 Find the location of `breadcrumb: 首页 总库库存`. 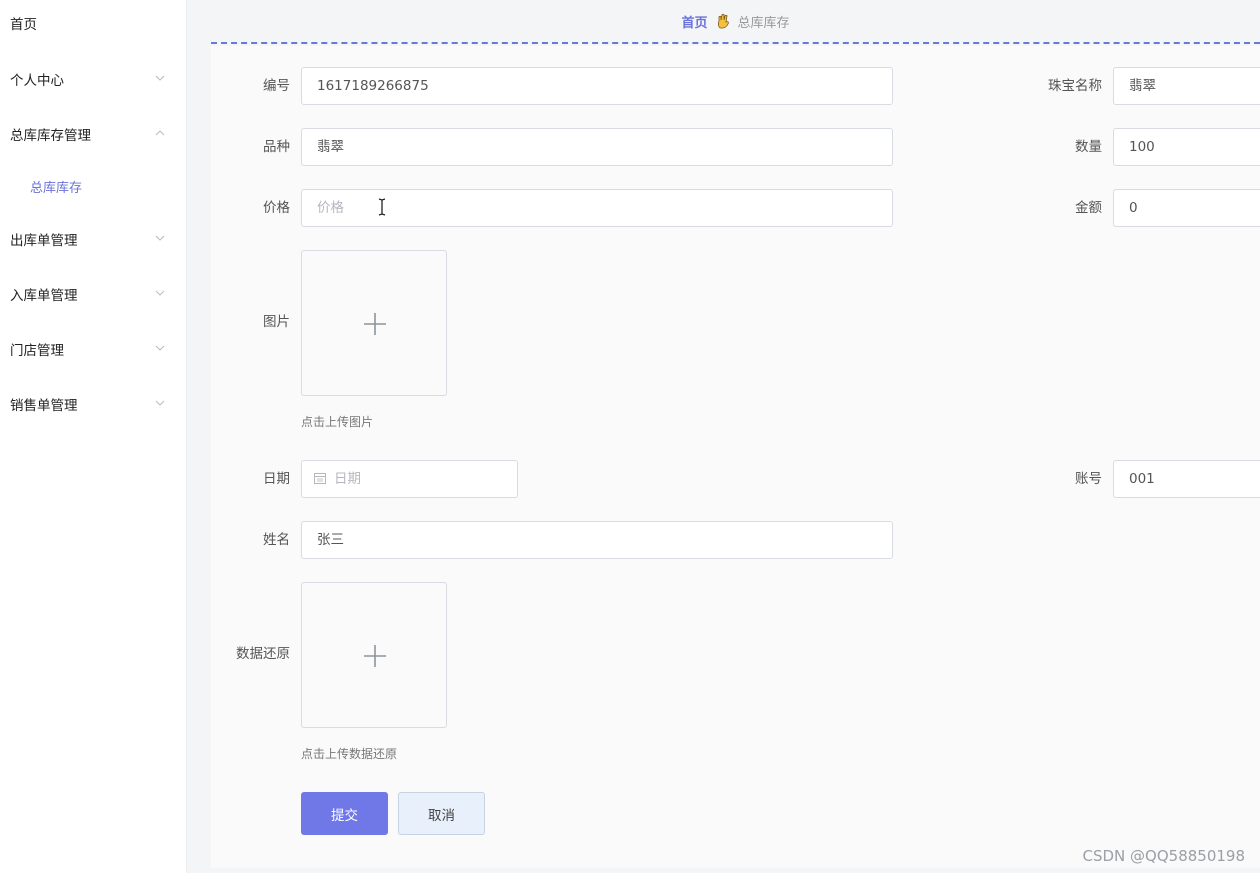

breadcrumb: 首页 总库库存 is located at coordinates (735, 22).